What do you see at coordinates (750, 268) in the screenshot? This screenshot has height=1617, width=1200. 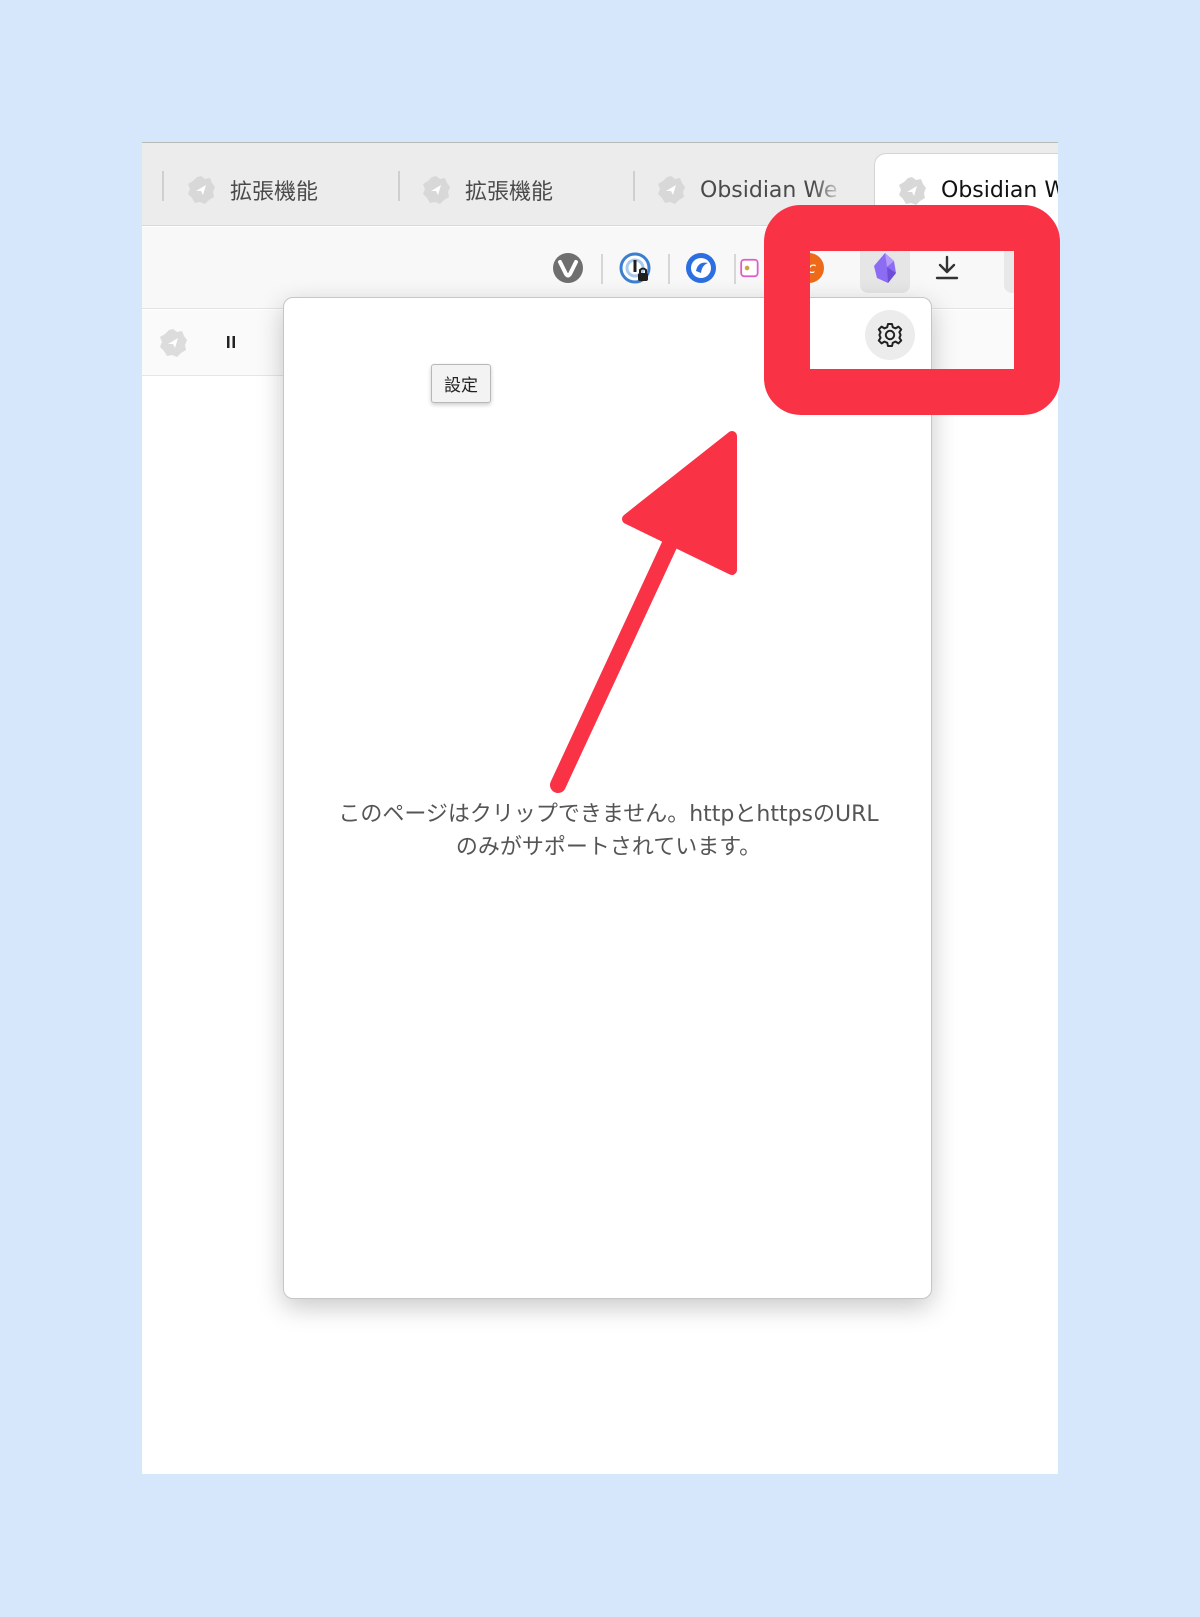 I see `pink-extension-icon` at bounding box center [750, 268].